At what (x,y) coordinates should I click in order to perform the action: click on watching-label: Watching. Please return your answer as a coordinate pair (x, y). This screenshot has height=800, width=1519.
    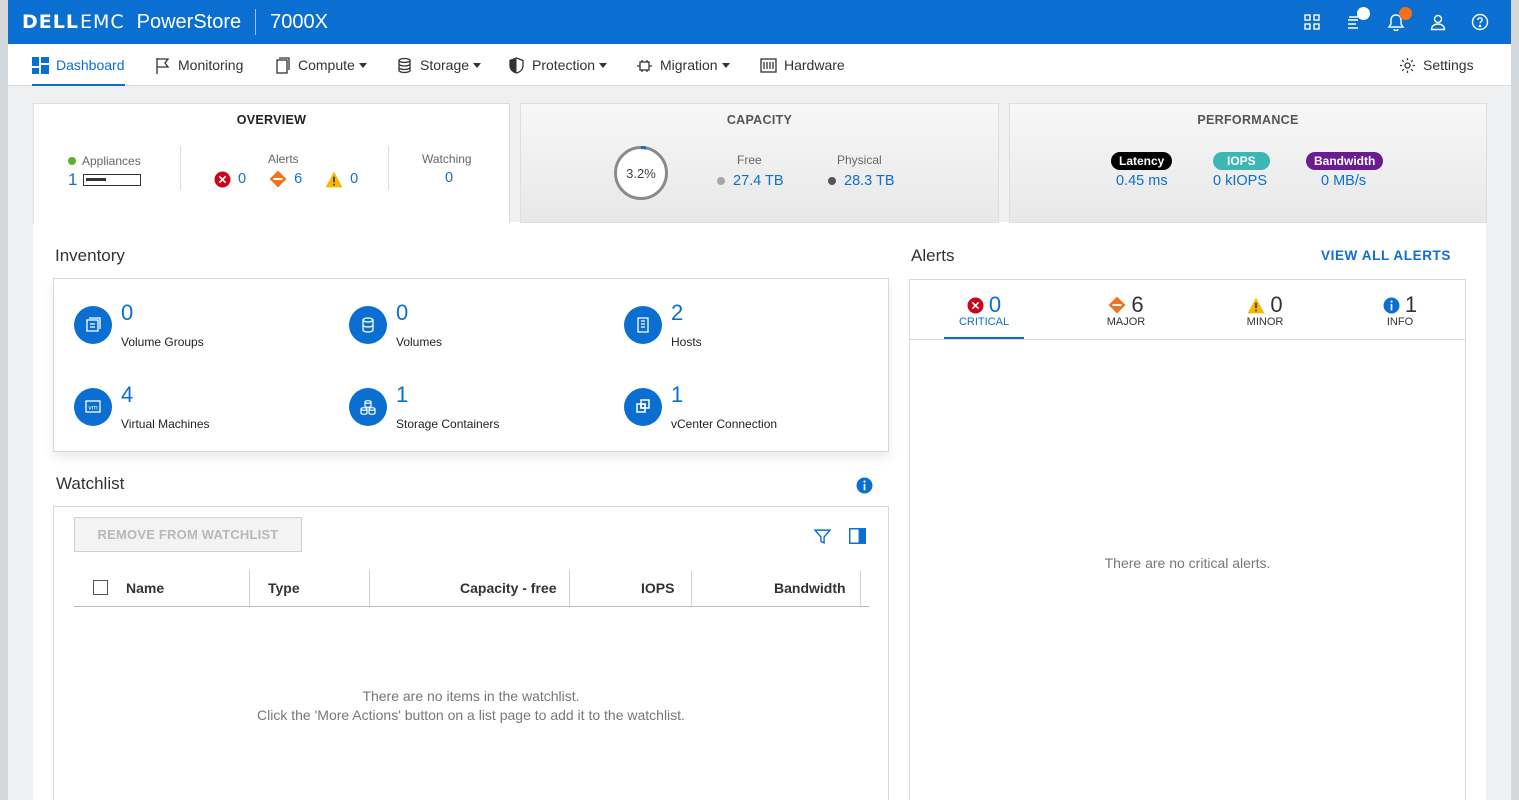
    Looking at the image, I should click on (447, 159).